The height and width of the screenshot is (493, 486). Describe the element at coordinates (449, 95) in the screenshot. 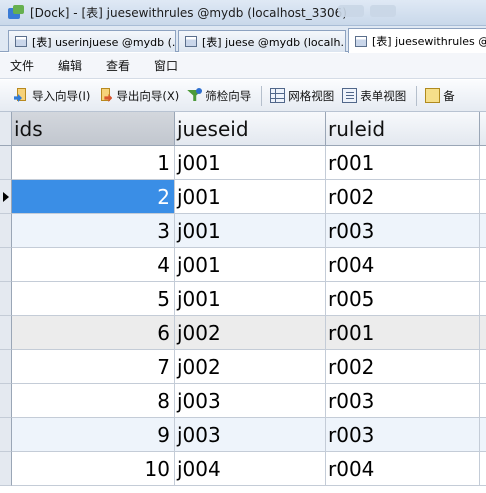

I see `memo-label: 备` at that location.